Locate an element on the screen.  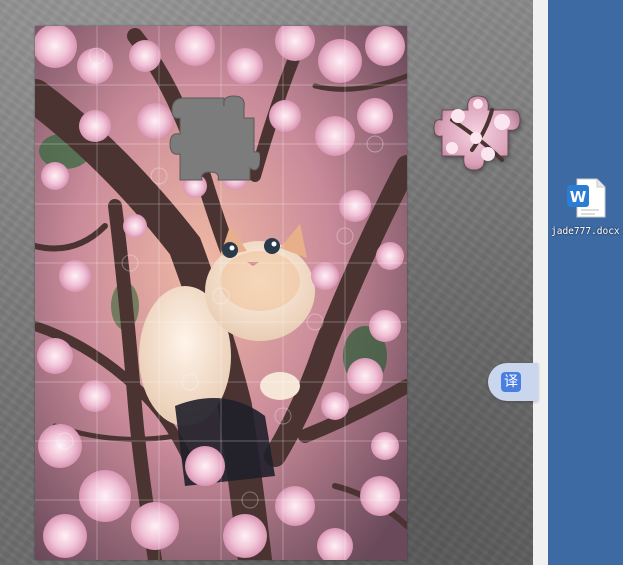
word-badge: W is located at coordinates (578, 197).